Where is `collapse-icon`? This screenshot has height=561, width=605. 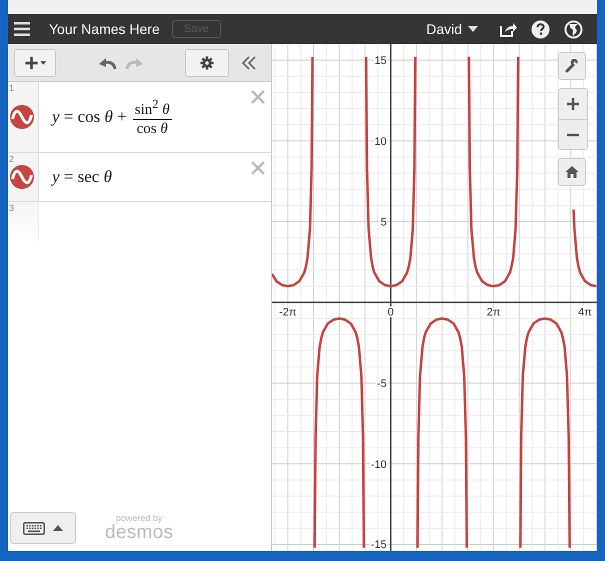 collapse-icon is located at coordinates (249, 63).